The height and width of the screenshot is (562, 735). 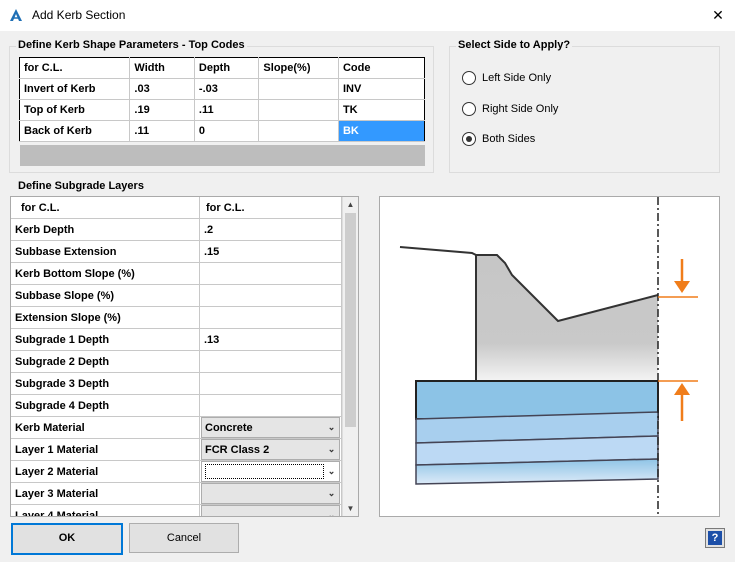 I want to click on row-label: Layer 1 Material, so click(x=105, y=449).